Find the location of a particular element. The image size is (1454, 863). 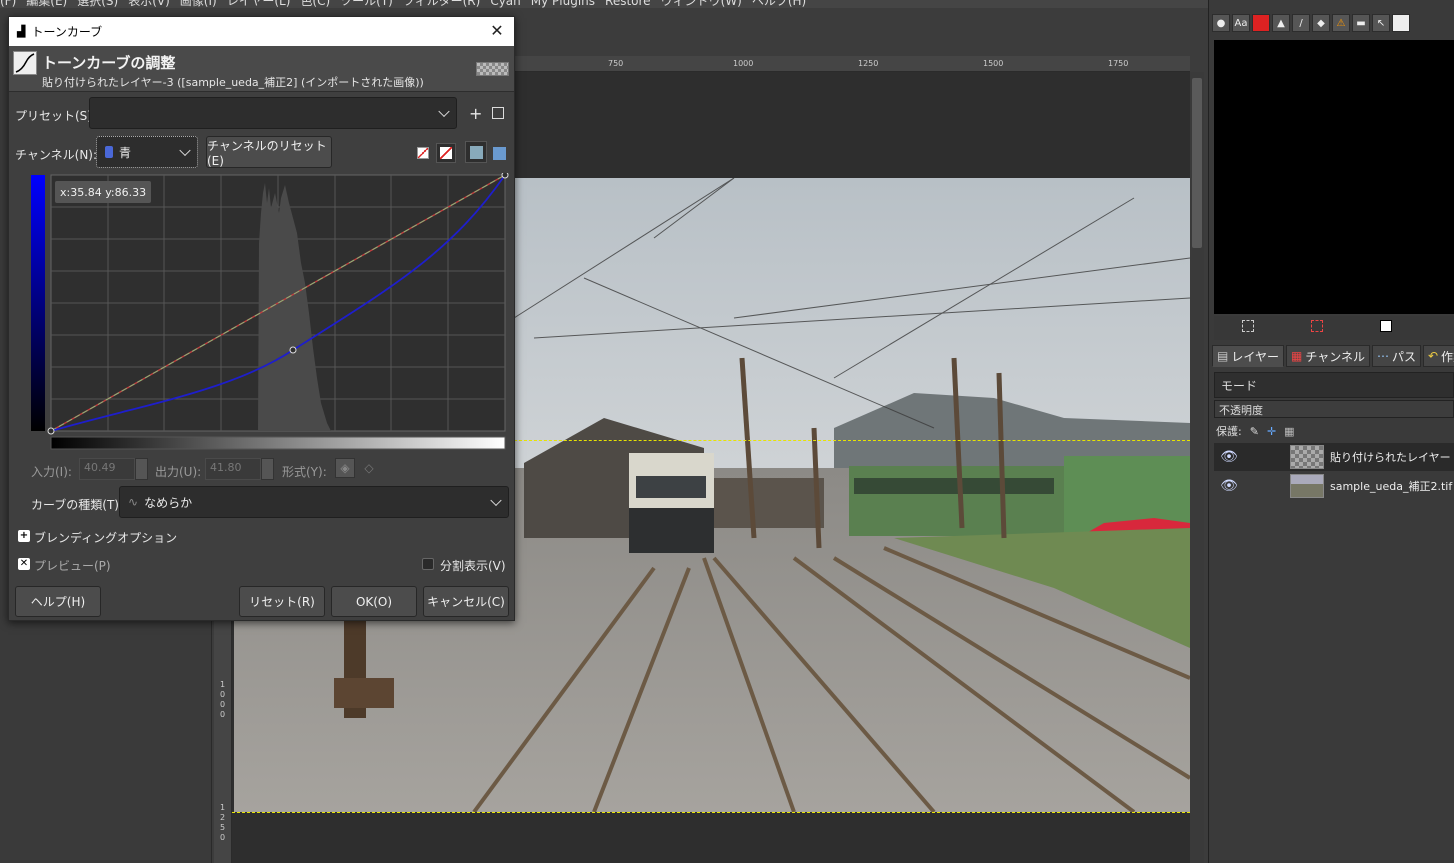

preset-label: プリセット(S): is located at coordinates (56, 116).